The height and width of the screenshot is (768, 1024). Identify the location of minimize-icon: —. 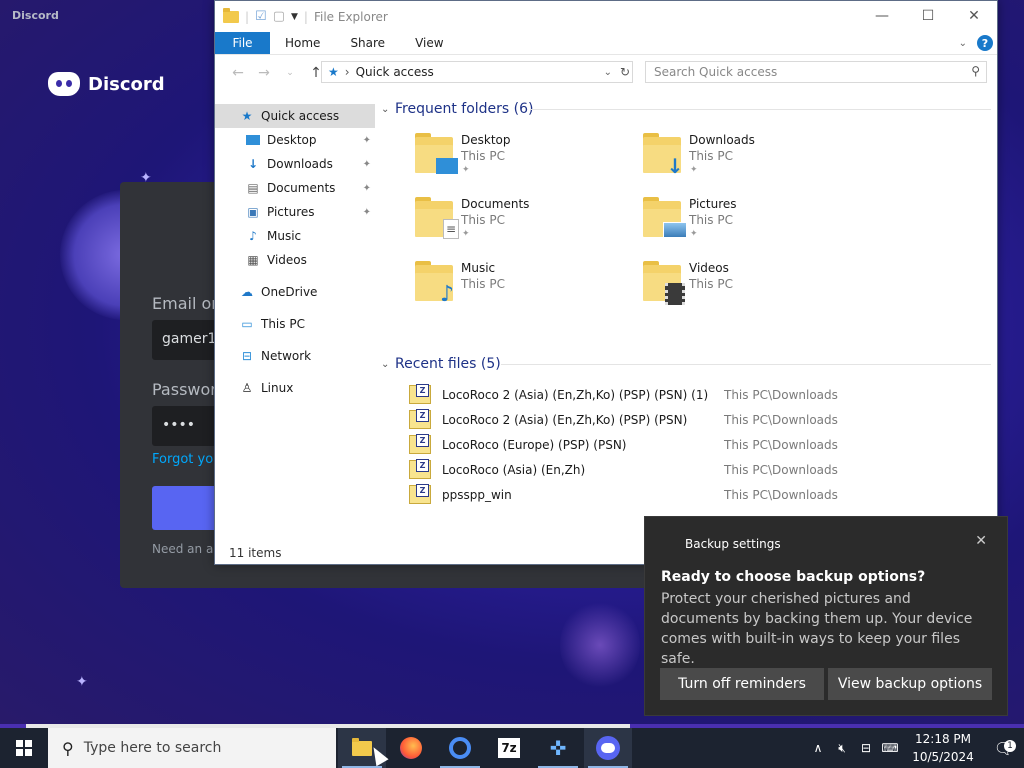
(882, 16).